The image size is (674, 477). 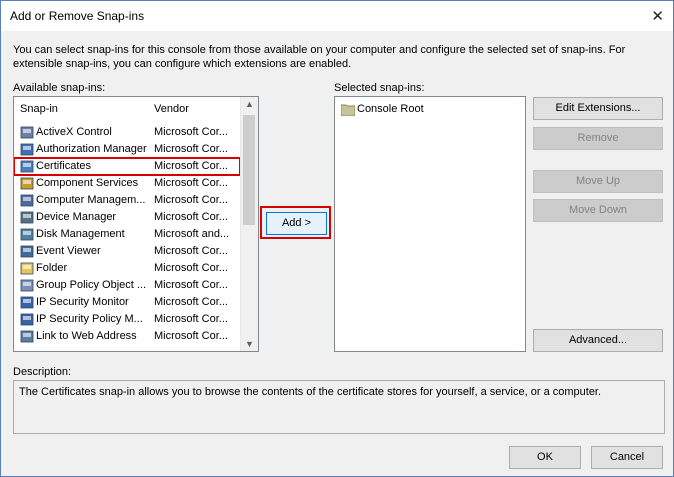 What do you see at coordinates (27, 285) in the screenshot?
I see `group-policy-icon` at bounding box center [27, 285].